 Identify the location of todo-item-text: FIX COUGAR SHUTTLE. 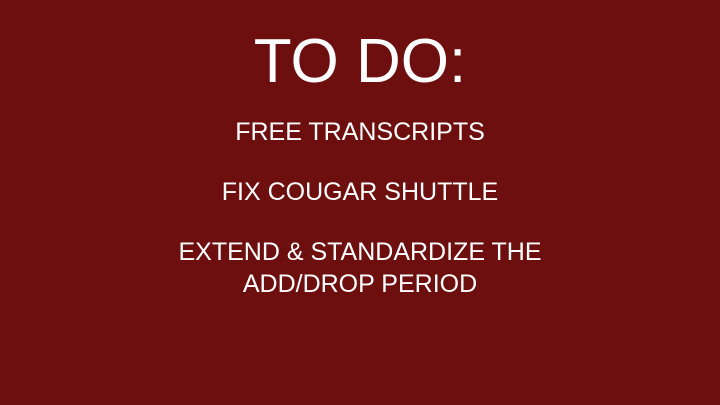
(360, 192).